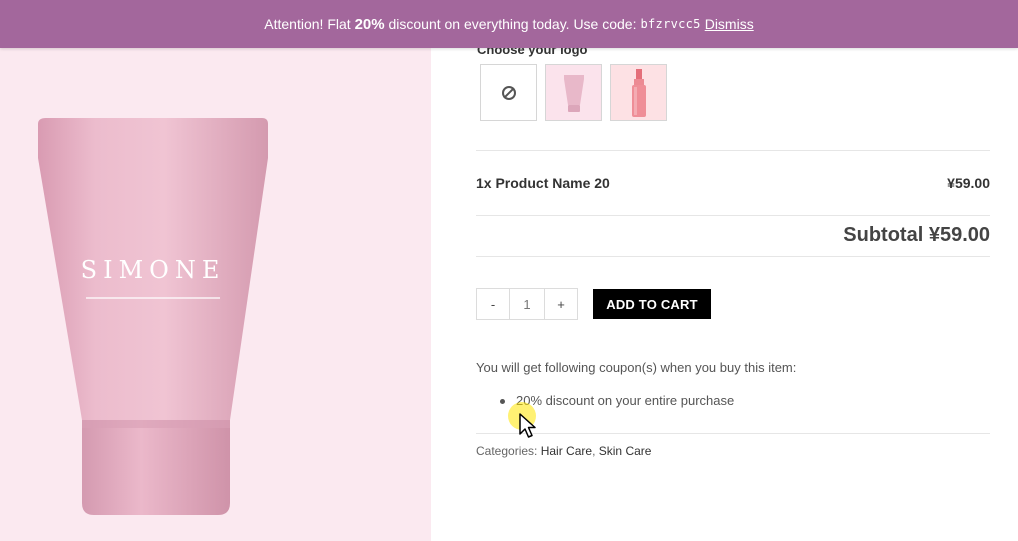 The image size is (1018, 541). I want to click on quantity-minus-button: -, so click(493, 304).